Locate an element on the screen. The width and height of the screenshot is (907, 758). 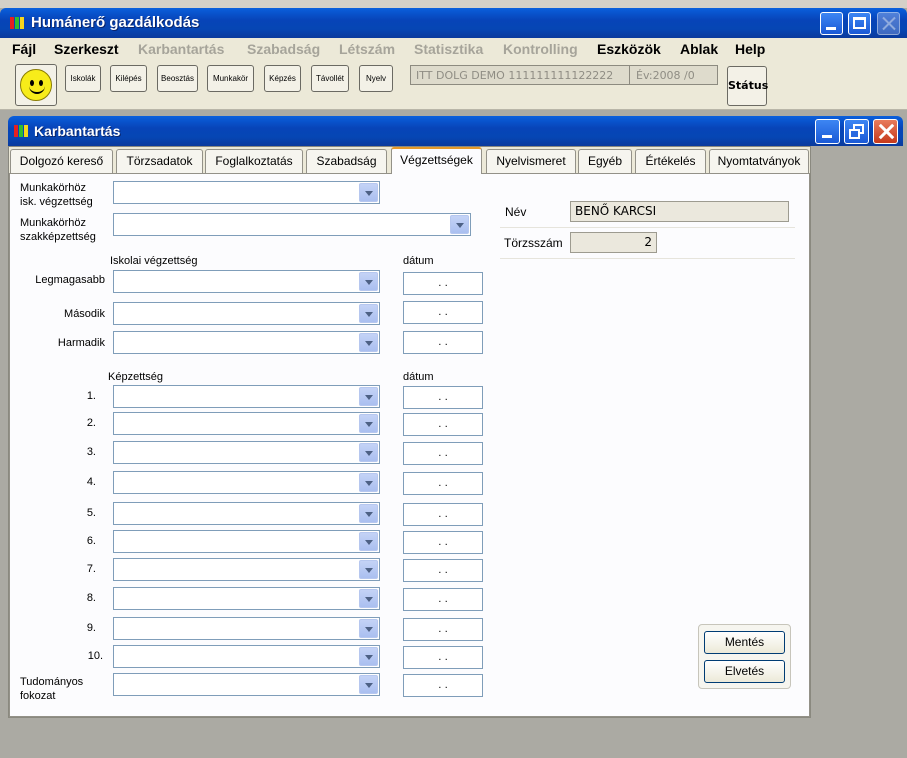
name-label: Név is located at coordinates (516, 212).